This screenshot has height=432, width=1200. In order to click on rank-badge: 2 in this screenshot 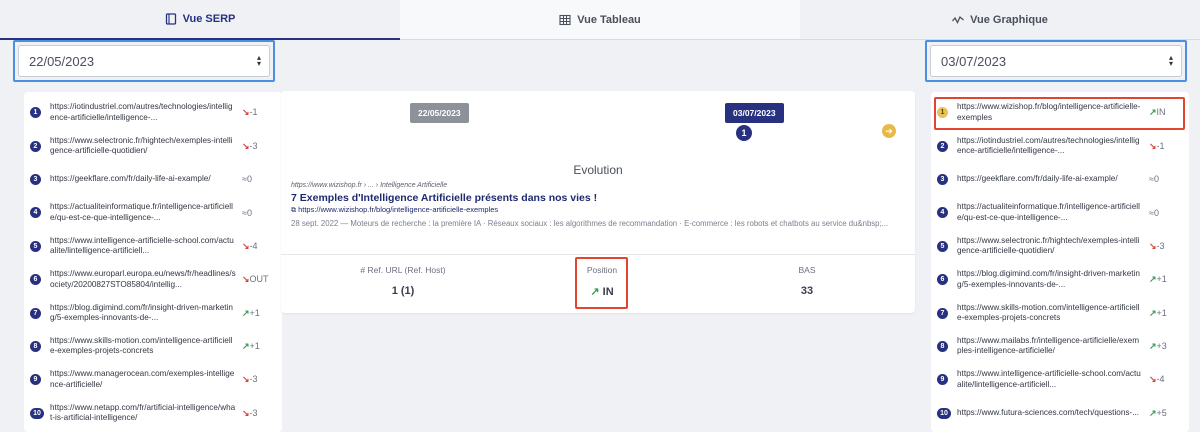, I will do `click(942, 146)`.